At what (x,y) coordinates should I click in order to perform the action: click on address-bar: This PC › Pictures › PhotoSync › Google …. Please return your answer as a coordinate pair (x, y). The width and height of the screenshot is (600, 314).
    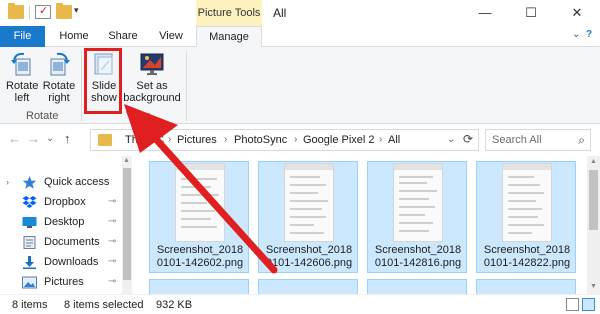
    Looking at the image, I should click on (284, 140).